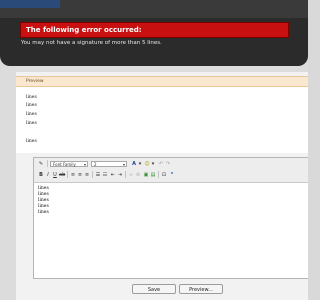 The height and width of the screenshot is (300, 320). I want to click on error-title: The following error occurred:, so click(84, 30).